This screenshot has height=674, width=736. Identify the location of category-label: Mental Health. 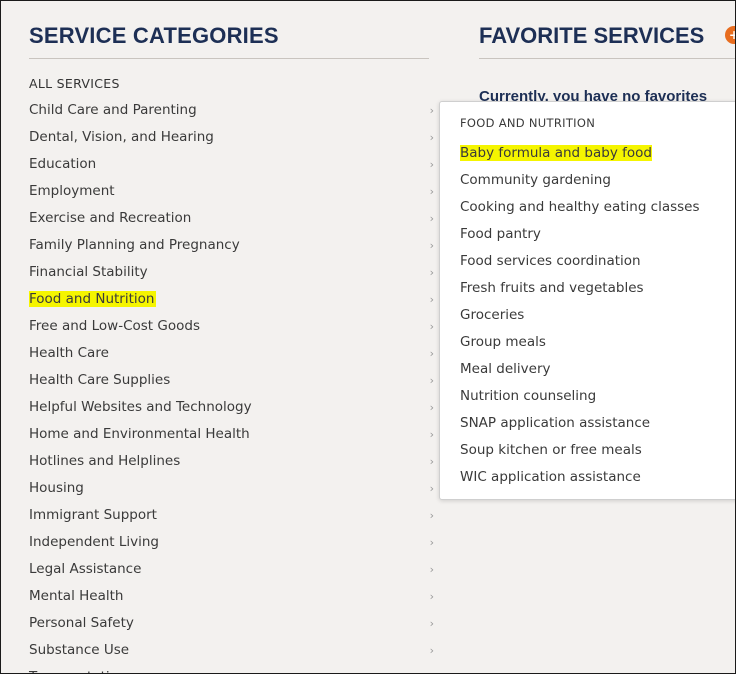
(76, 596).